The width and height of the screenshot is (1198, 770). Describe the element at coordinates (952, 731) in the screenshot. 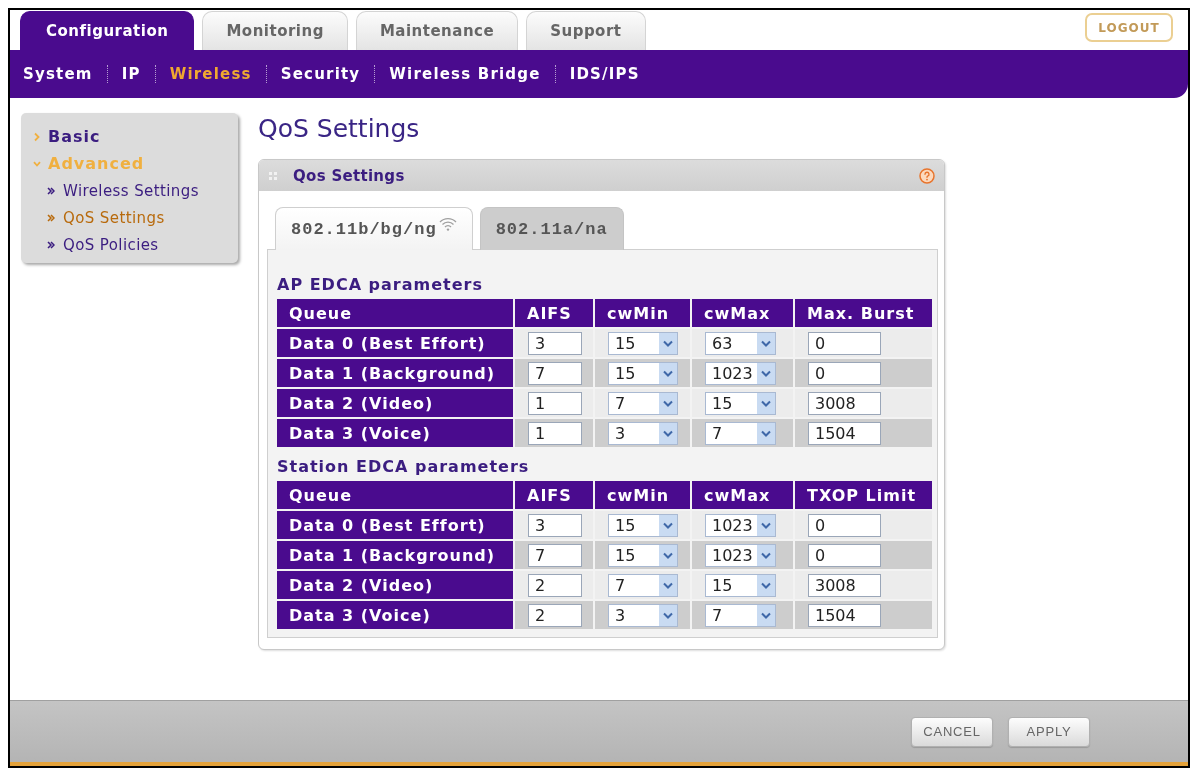

I see `footer-button: CANCEL` at that location.